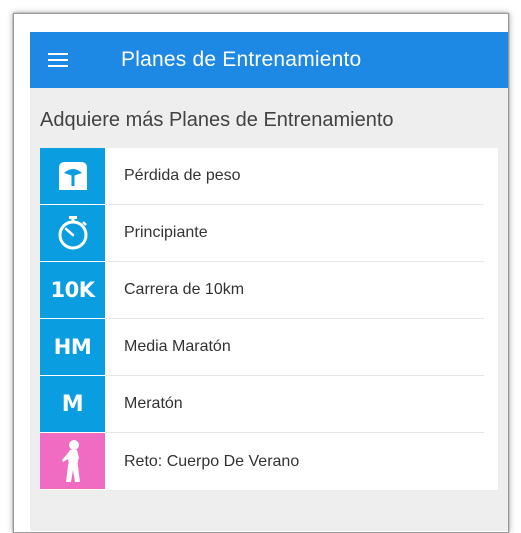  I want to click on hamburger-menu-icon, so click(58, 60).